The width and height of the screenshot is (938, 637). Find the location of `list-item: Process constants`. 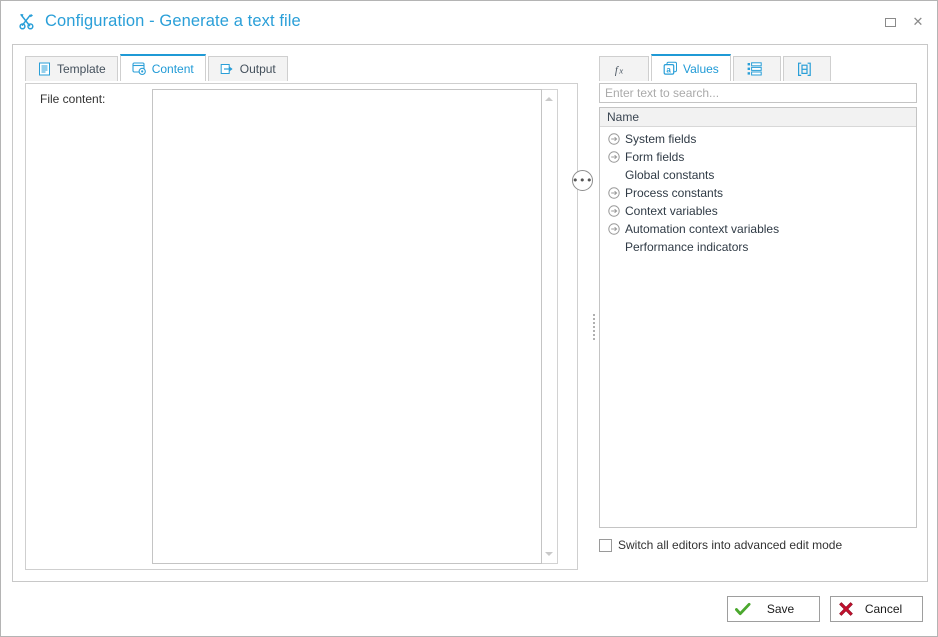

list-item: Process constants is located at coordinates (758, 193).